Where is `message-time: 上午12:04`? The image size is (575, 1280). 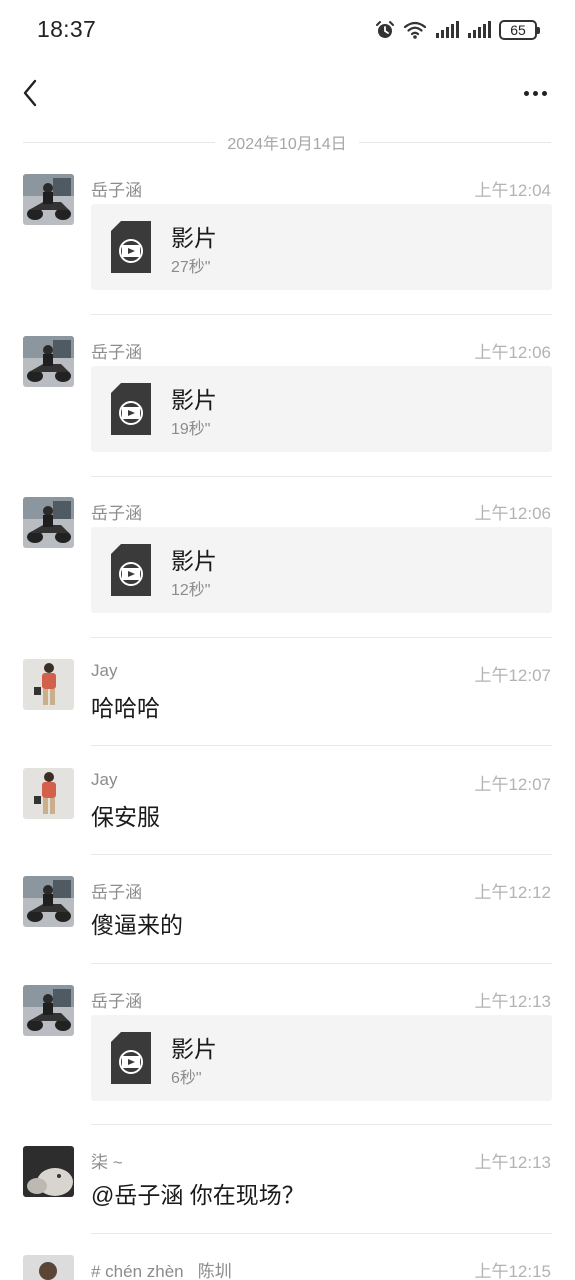
message-time: 上午12:04 is located at coordinates (512, 190).